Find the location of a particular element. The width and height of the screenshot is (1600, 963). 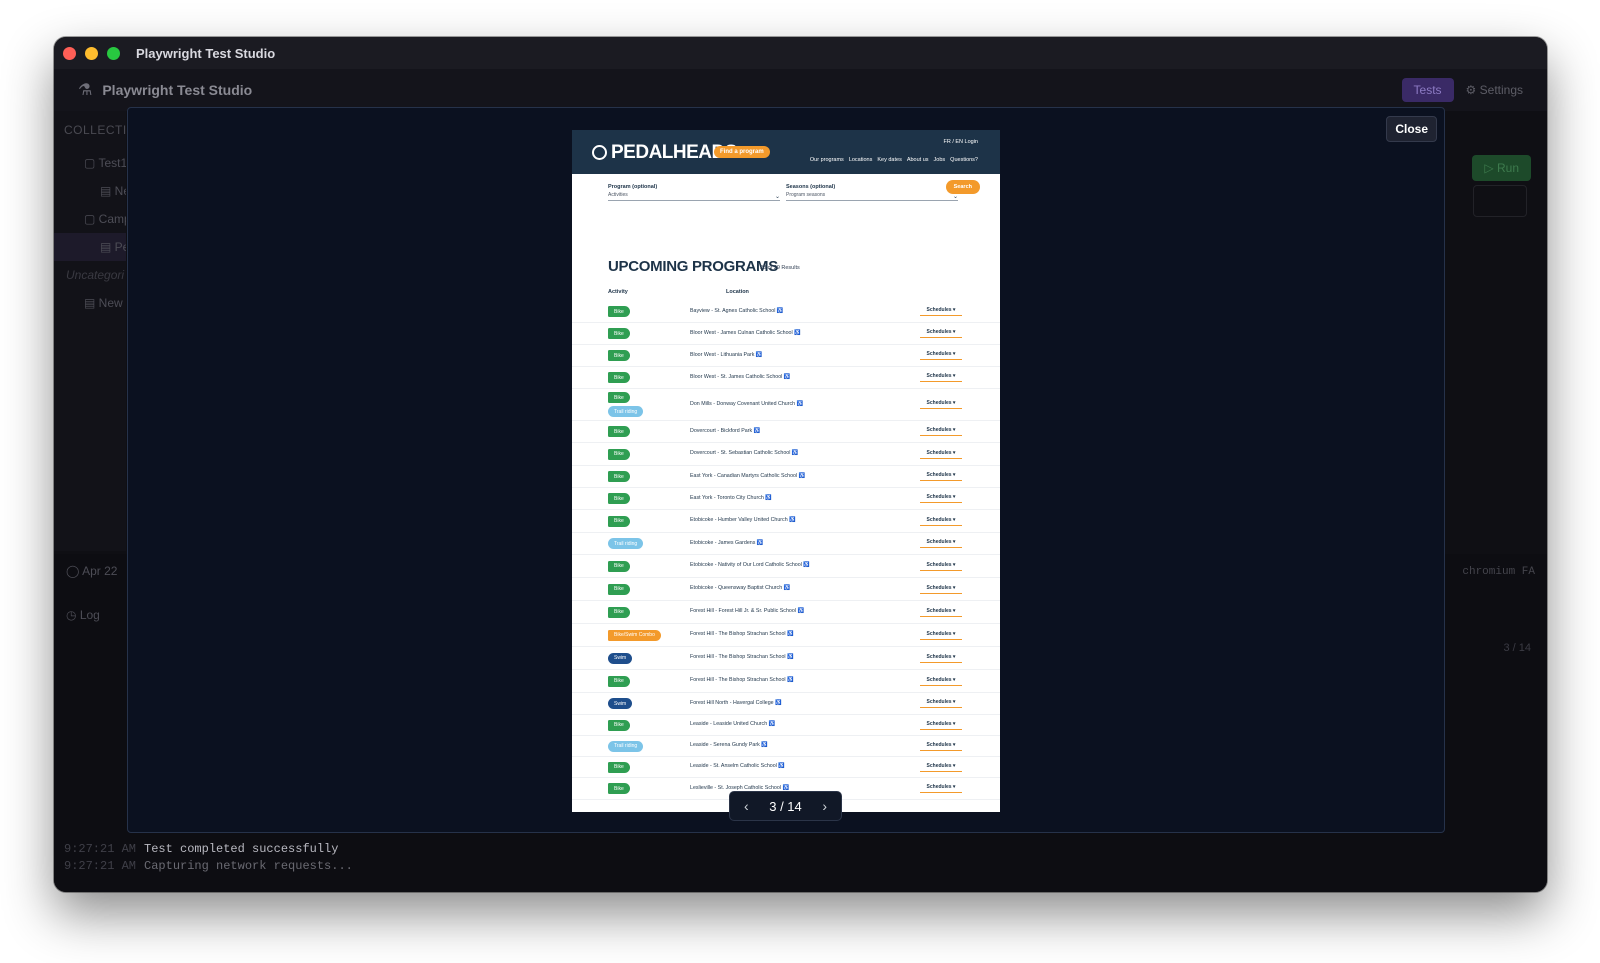

close-button: Close is located at coordinates (1411, 129).